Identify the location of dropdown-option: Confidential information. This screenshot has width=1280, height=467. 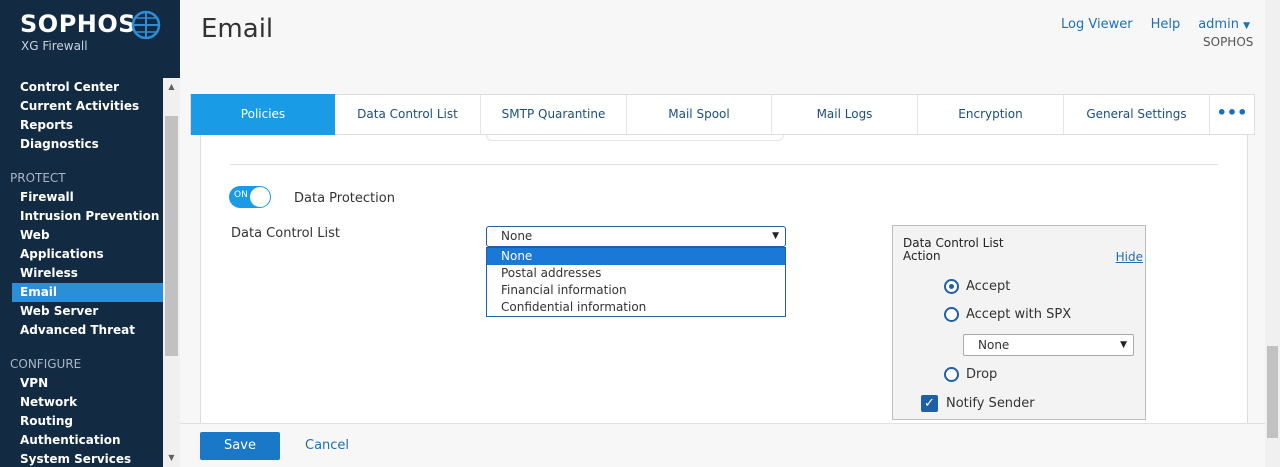
(636, 307).